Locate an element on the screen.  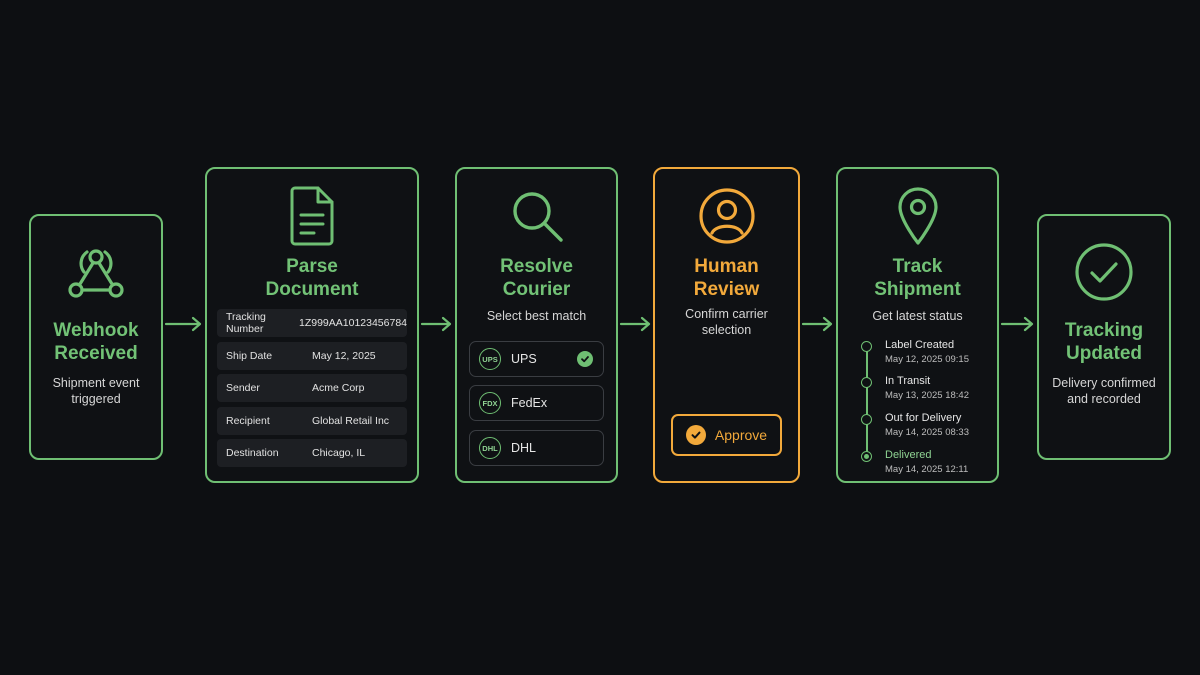
webhook-icon is located at coordinates (96, 274).